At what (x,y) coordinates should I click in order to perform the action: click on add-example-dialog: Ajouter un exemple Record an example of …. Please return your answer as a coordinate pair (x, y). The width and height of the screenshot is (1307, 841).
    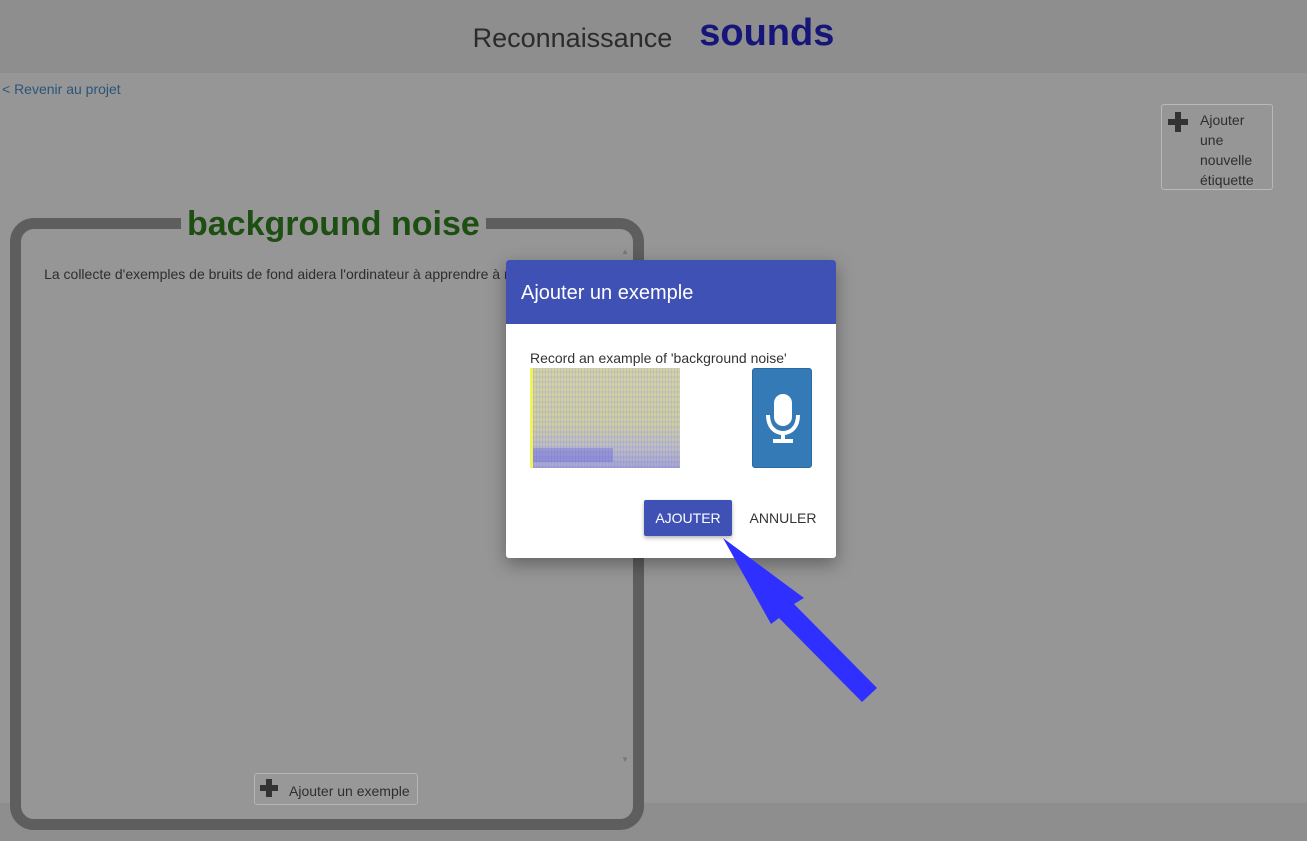
    Looking at the image, I should click on (671, 409).